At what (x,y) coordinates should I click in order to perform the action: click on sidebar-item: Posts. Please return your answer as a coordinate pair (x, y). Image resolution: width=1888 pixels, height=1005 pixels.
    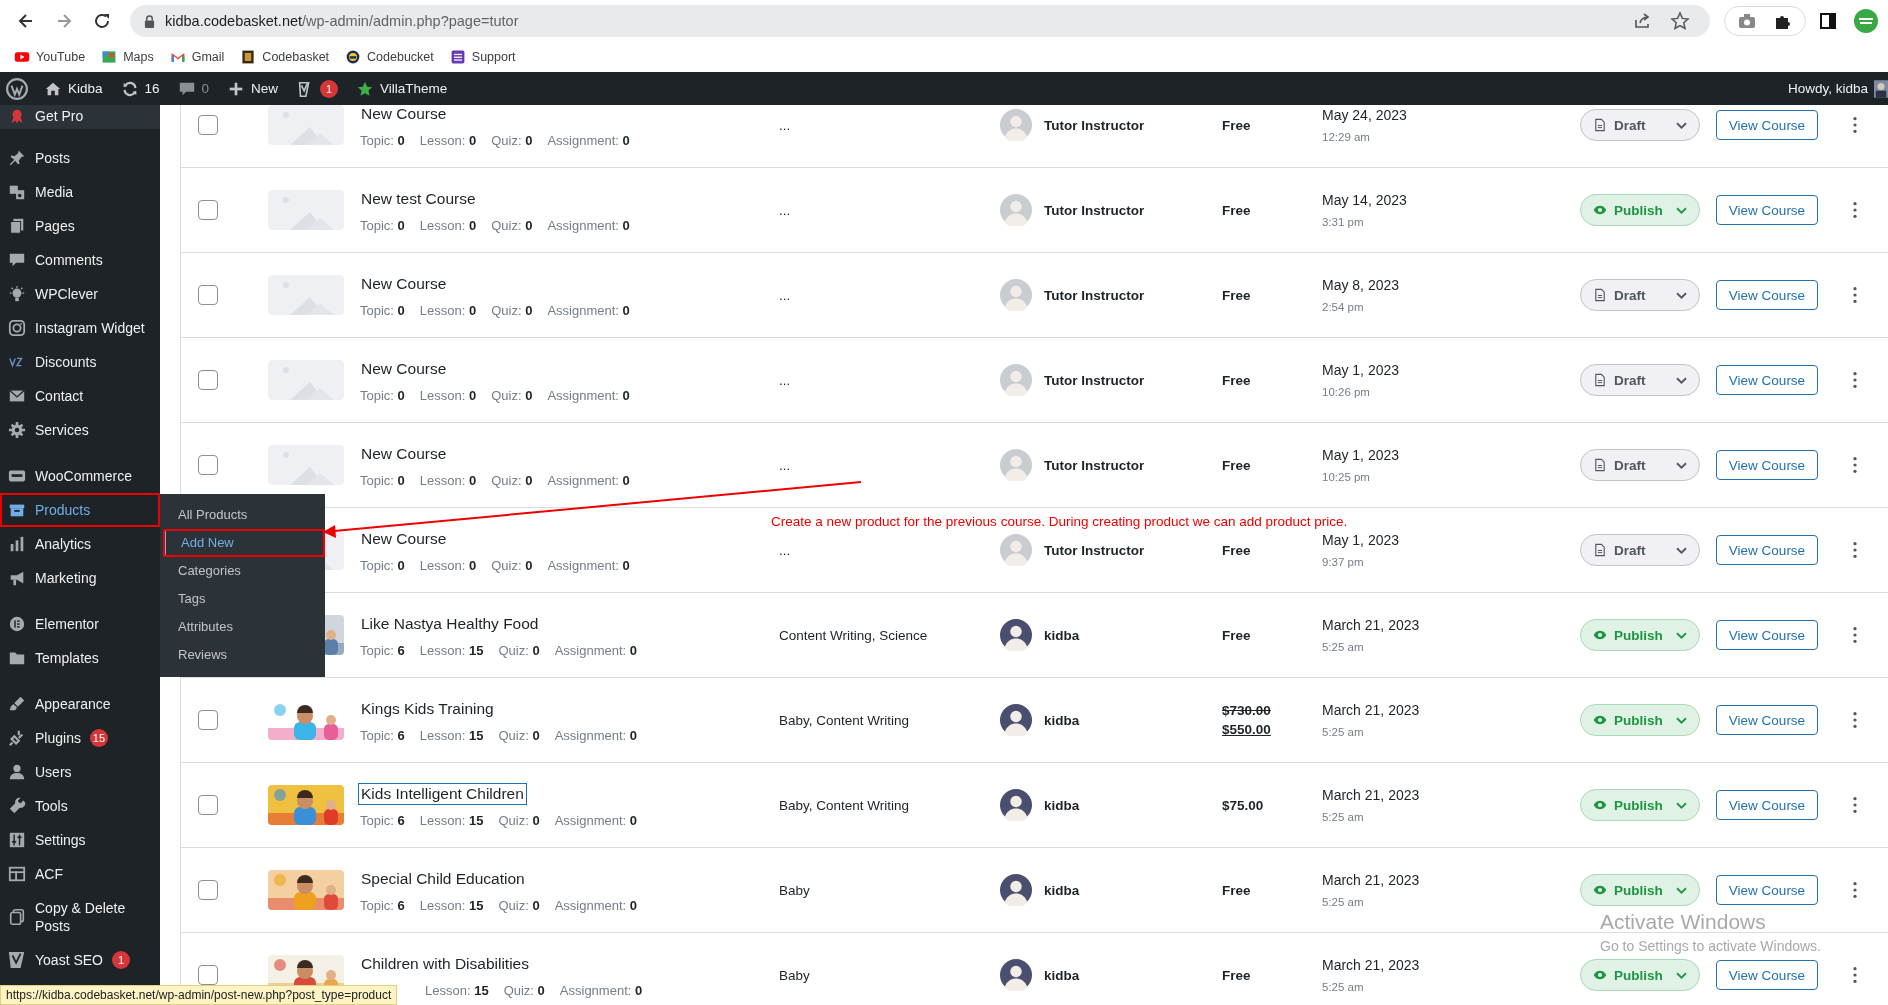
    Looking at the image, I should click on (80, 158).